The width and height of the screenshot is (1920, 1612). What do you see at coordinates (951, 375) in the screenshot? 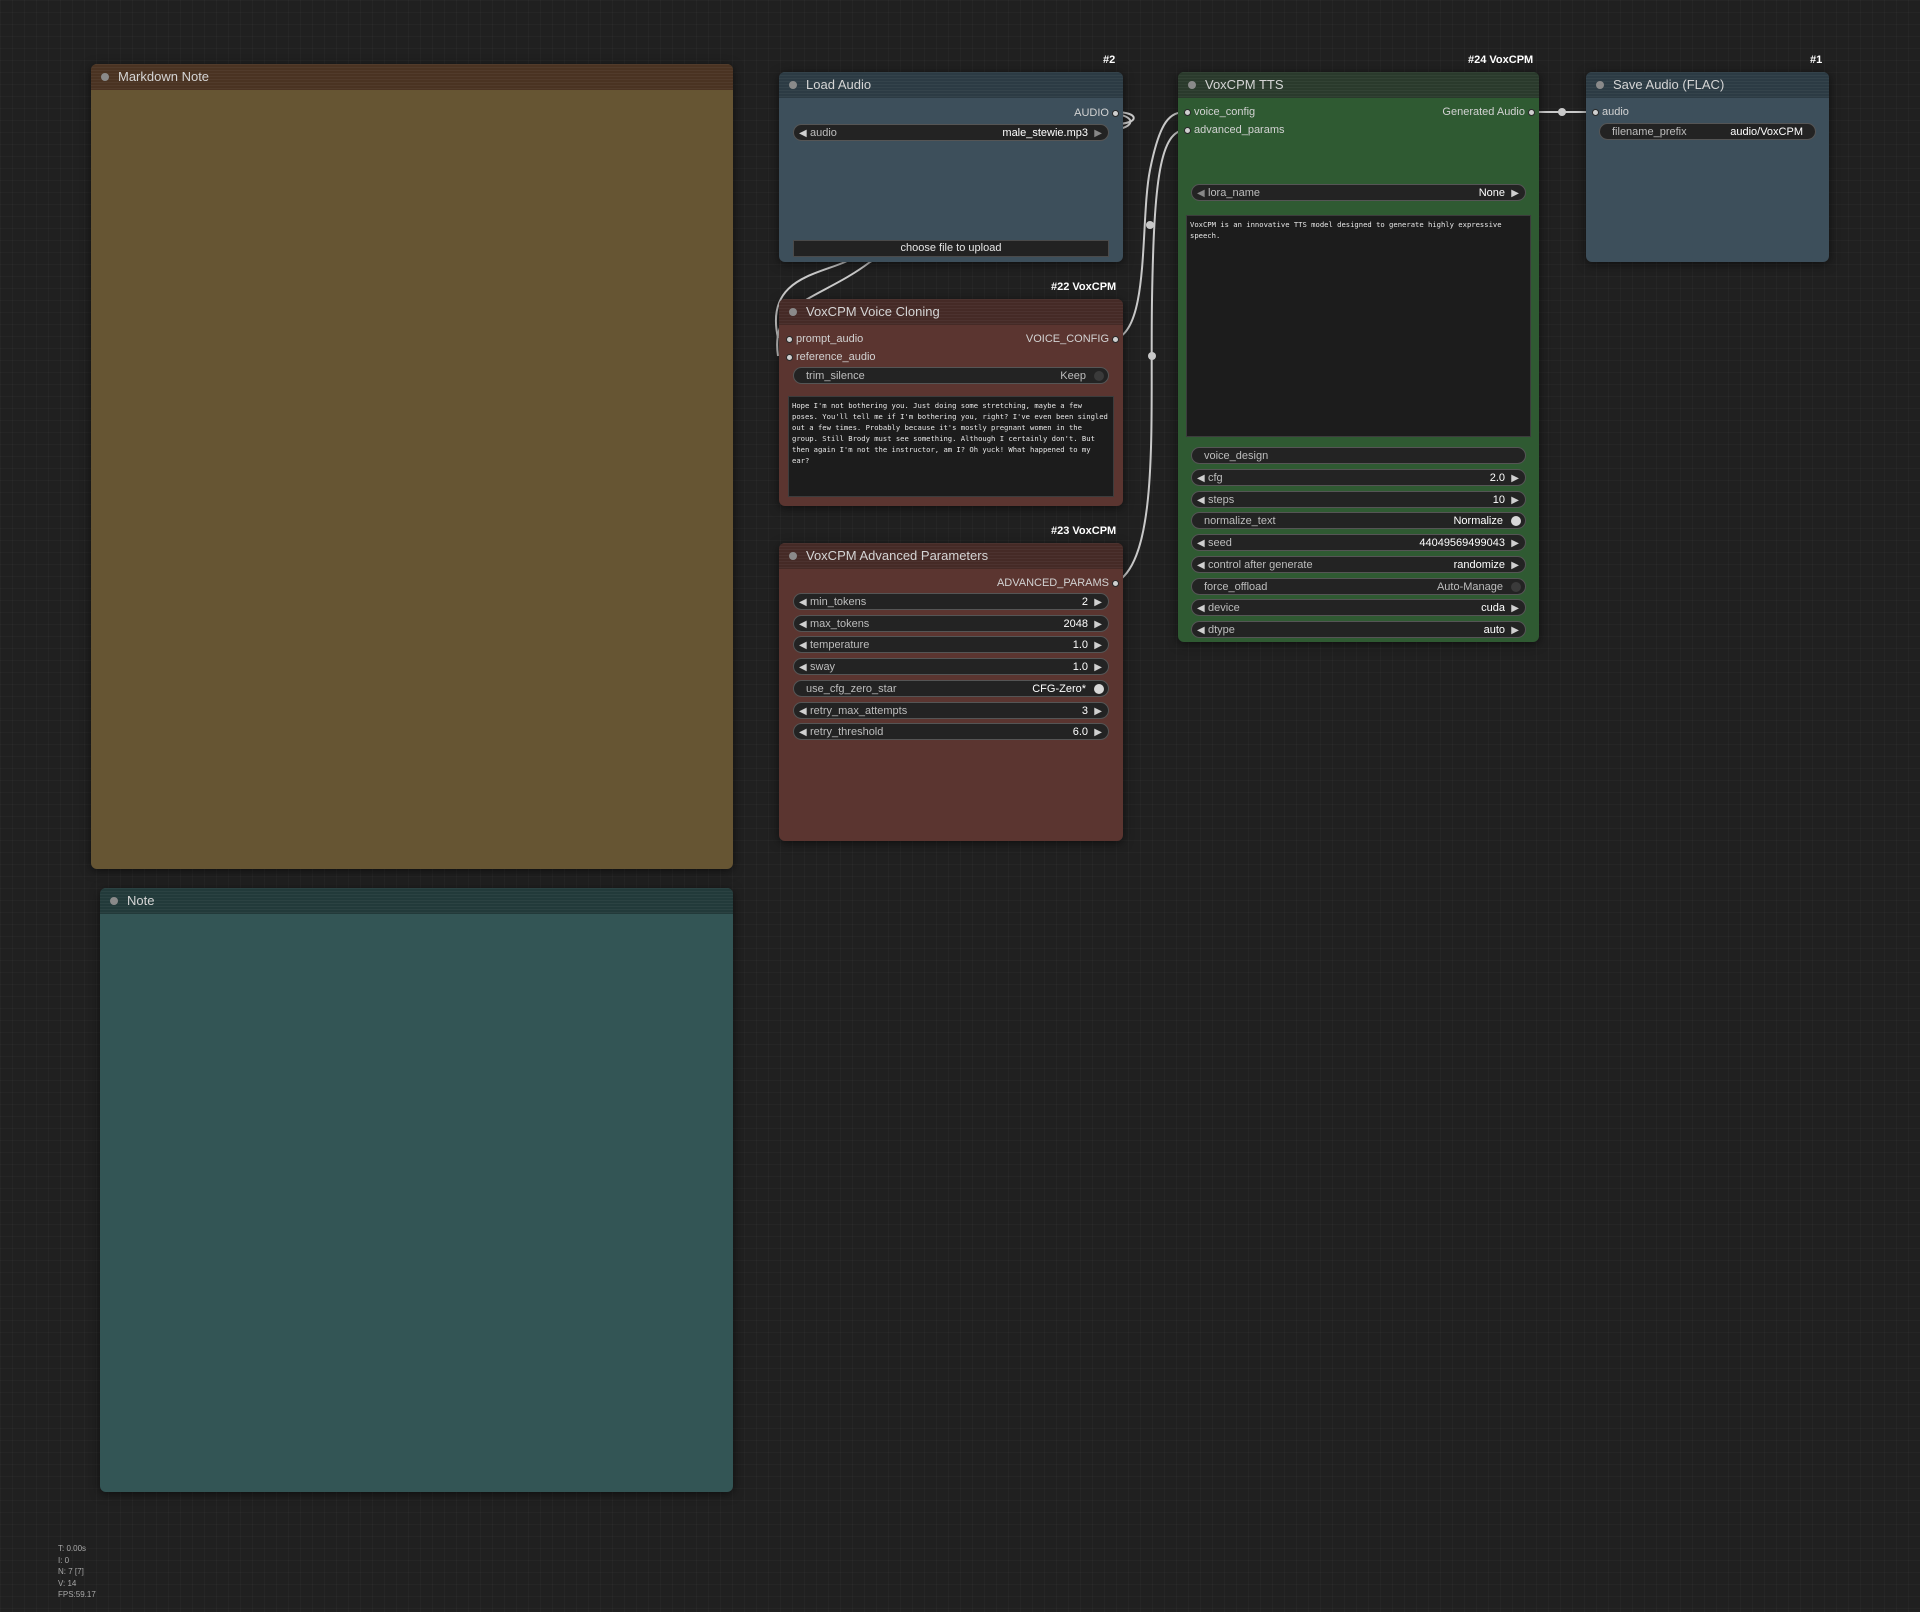
I see `trim-silence-toggle: trim_silence Keep` at bounding box center [951, 375].